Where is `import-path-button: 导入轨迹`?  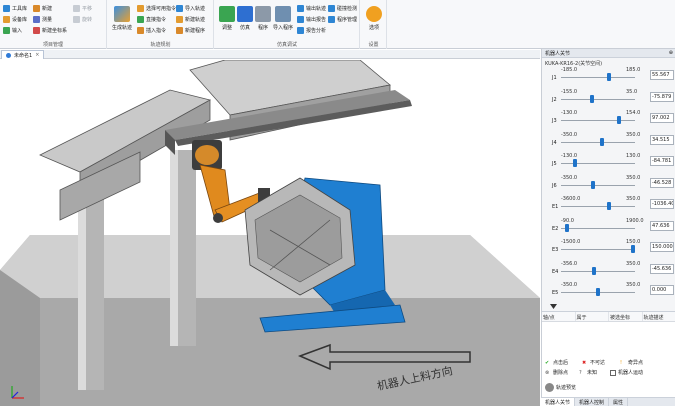
import-path-button: 导入轨迹 is located at coordinates (190, 8).